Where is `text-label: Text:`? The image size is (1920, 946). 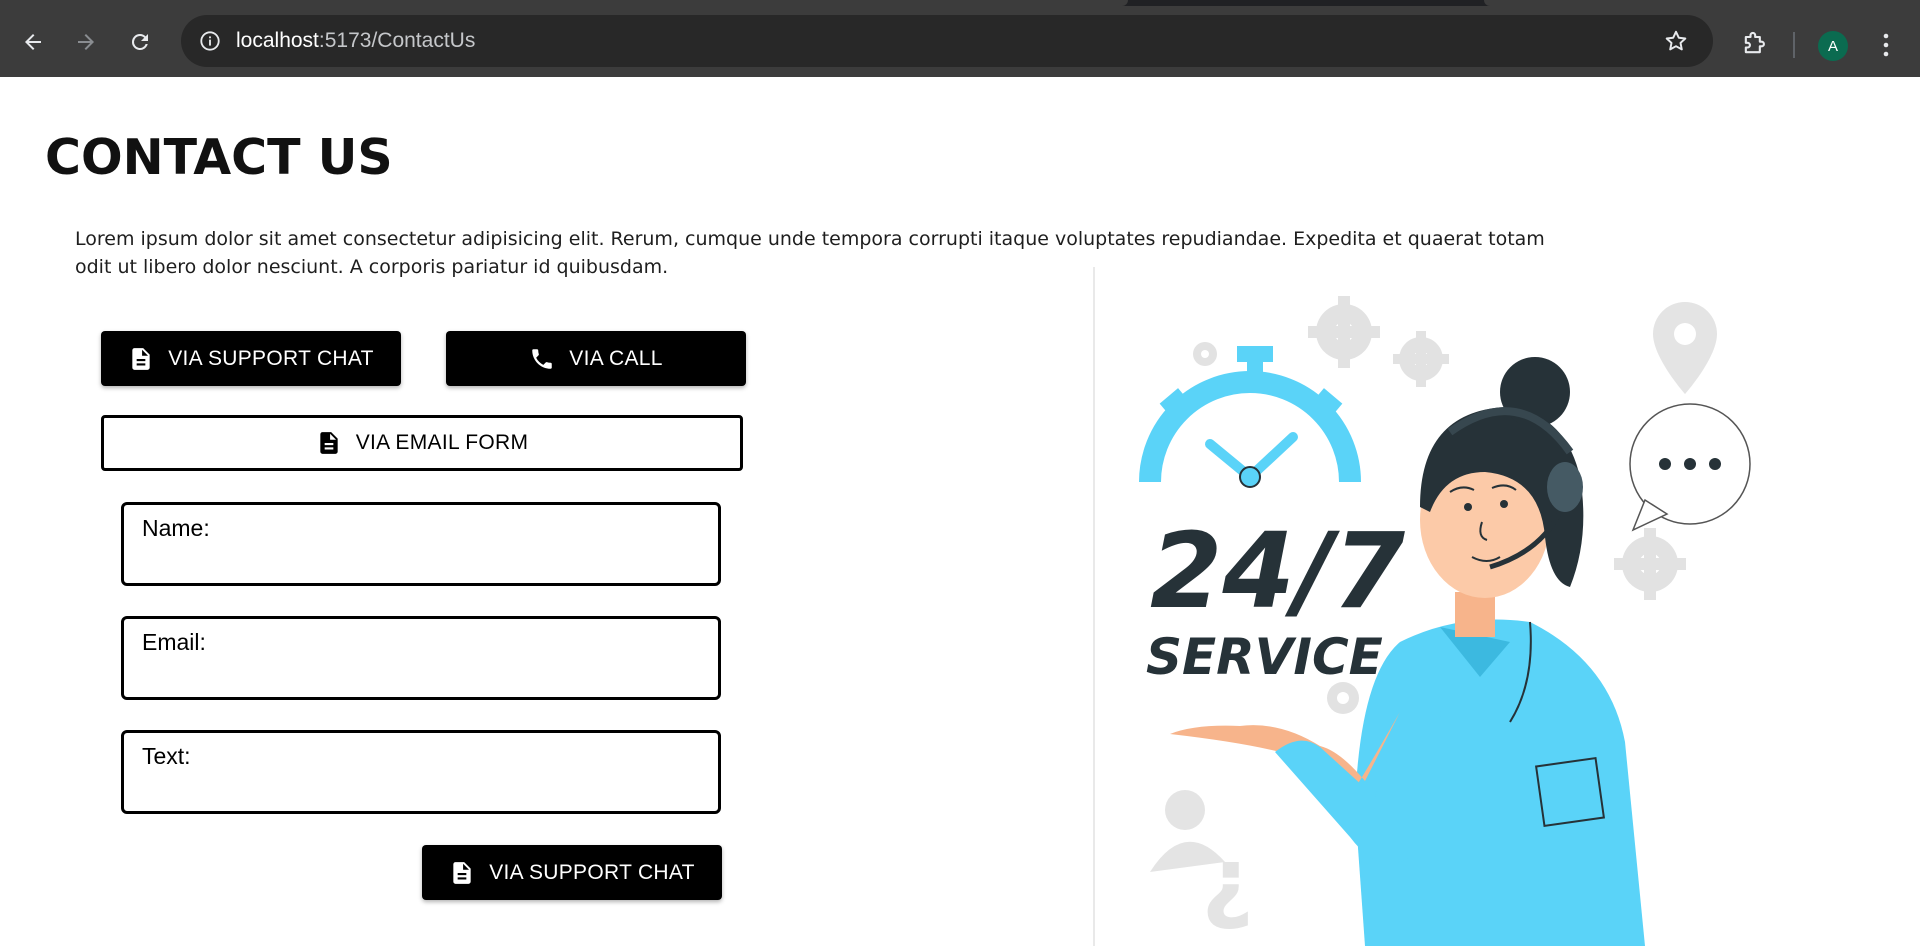 text-label: Text: is located at coordinates (166, 756).